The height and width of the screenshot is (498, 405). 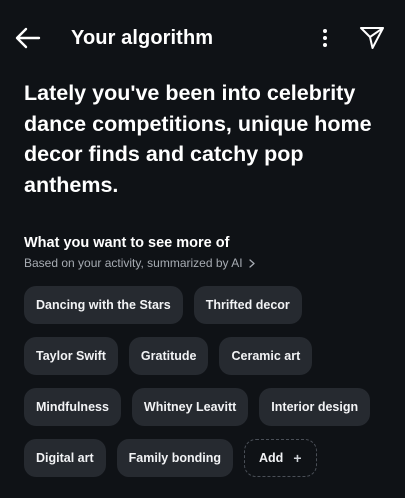 I want to click on section-subtitle: Based on your activity, summarized by AI, so click(x=133, y=263).